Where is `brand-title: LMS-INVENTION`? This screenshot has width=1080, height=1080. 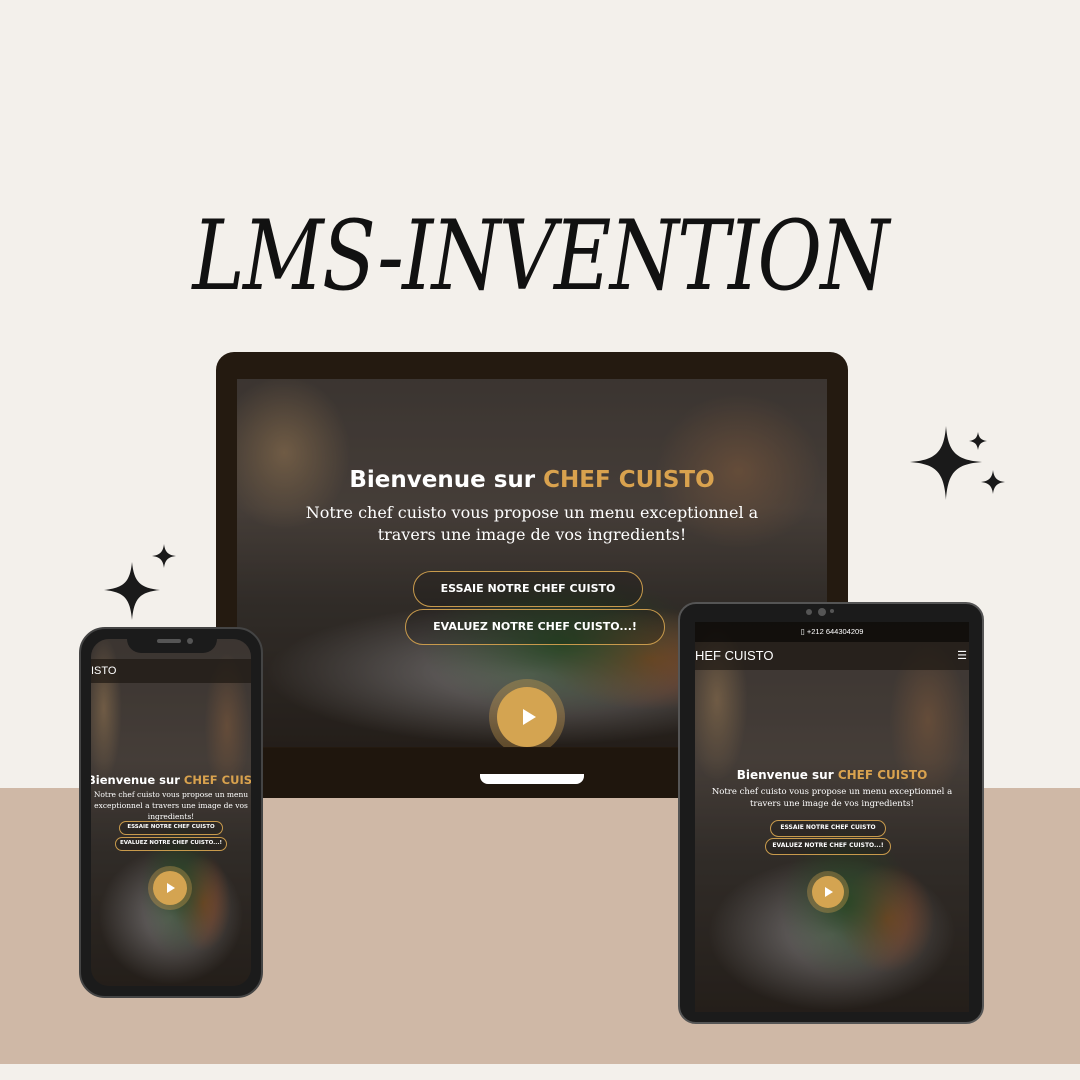 brand-title: LMS-INVENTION is located at coordinates (540, 256).